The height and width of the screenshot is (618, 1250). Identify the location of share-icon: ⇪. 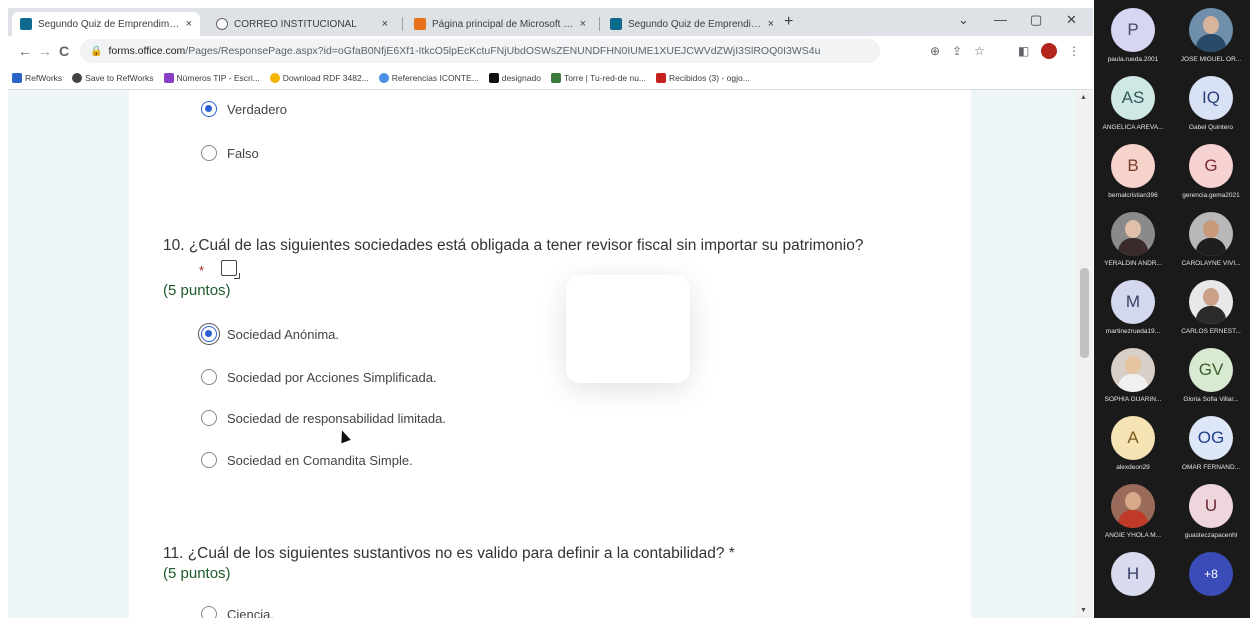
(957, 51).